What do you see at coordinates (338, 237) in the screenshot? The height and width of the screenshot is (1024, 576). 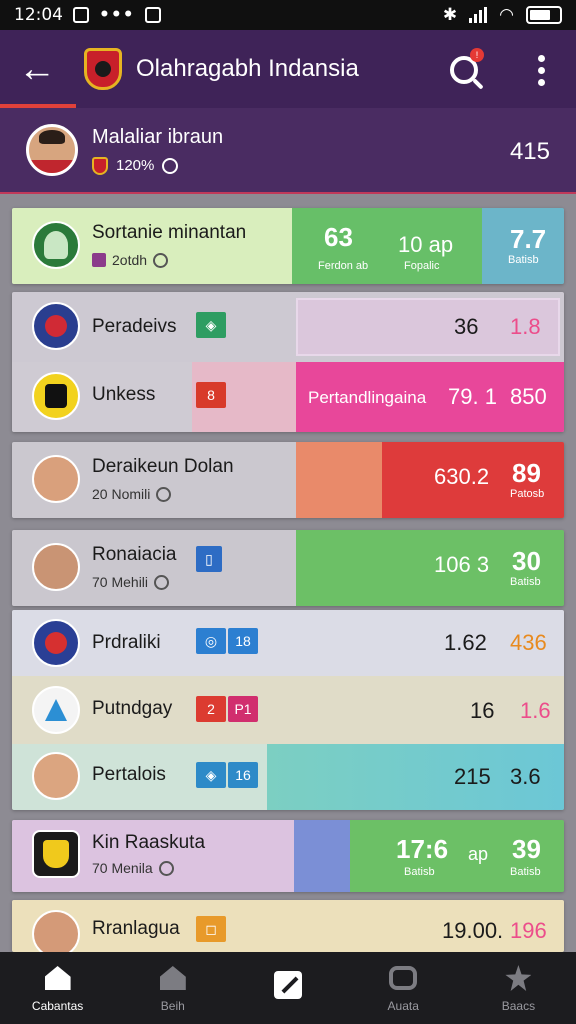 I see `stat-value: 63` at bounding box center [338, 237].